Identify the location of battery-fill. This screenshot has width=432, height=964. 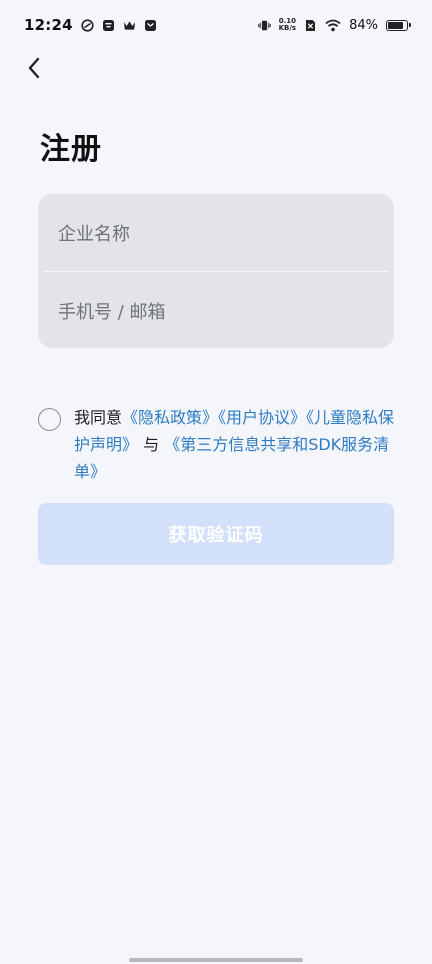
(396, 25).